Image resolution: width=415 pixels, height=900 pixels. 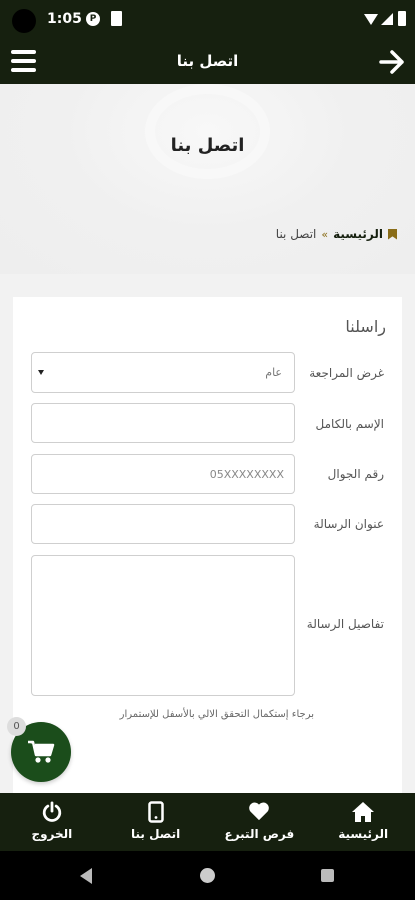 I want to click on system-recents-icon, so click(x=327, y=875).